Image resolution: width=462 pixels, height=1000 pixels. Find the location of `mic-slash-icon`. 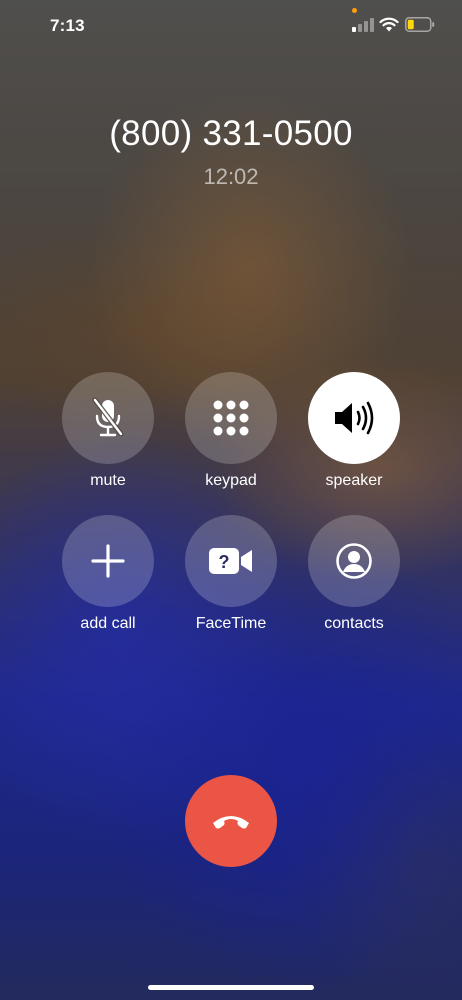

mic-slash-icon is located at coordinates (108, 417).